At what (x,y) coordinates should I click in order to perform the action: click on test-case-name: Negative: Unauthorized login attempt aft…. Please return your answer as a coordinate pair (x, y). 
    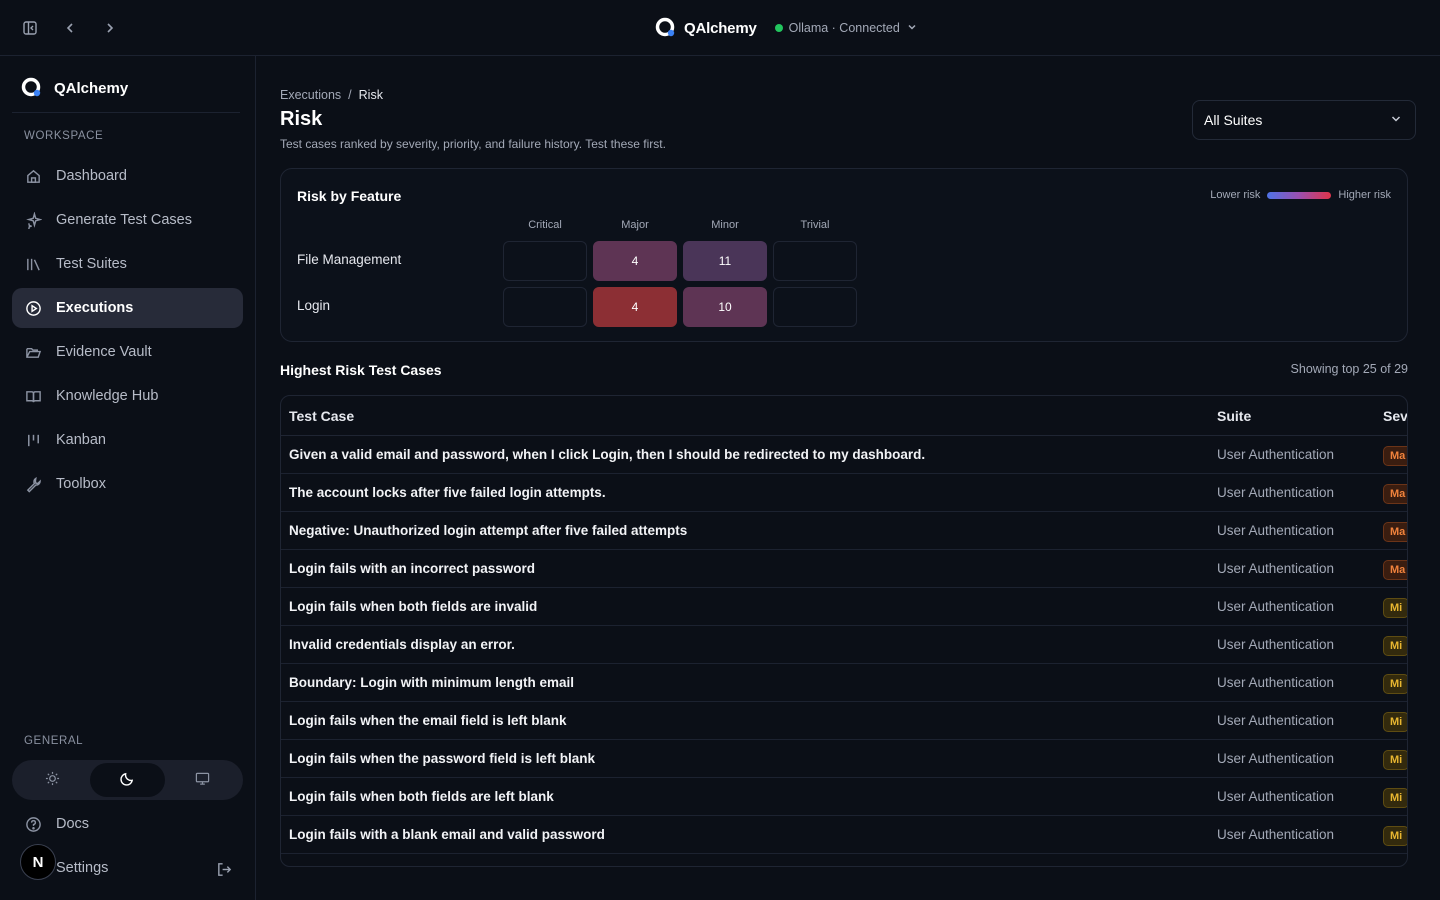
    Looking at the image, I should click on (488, 530).